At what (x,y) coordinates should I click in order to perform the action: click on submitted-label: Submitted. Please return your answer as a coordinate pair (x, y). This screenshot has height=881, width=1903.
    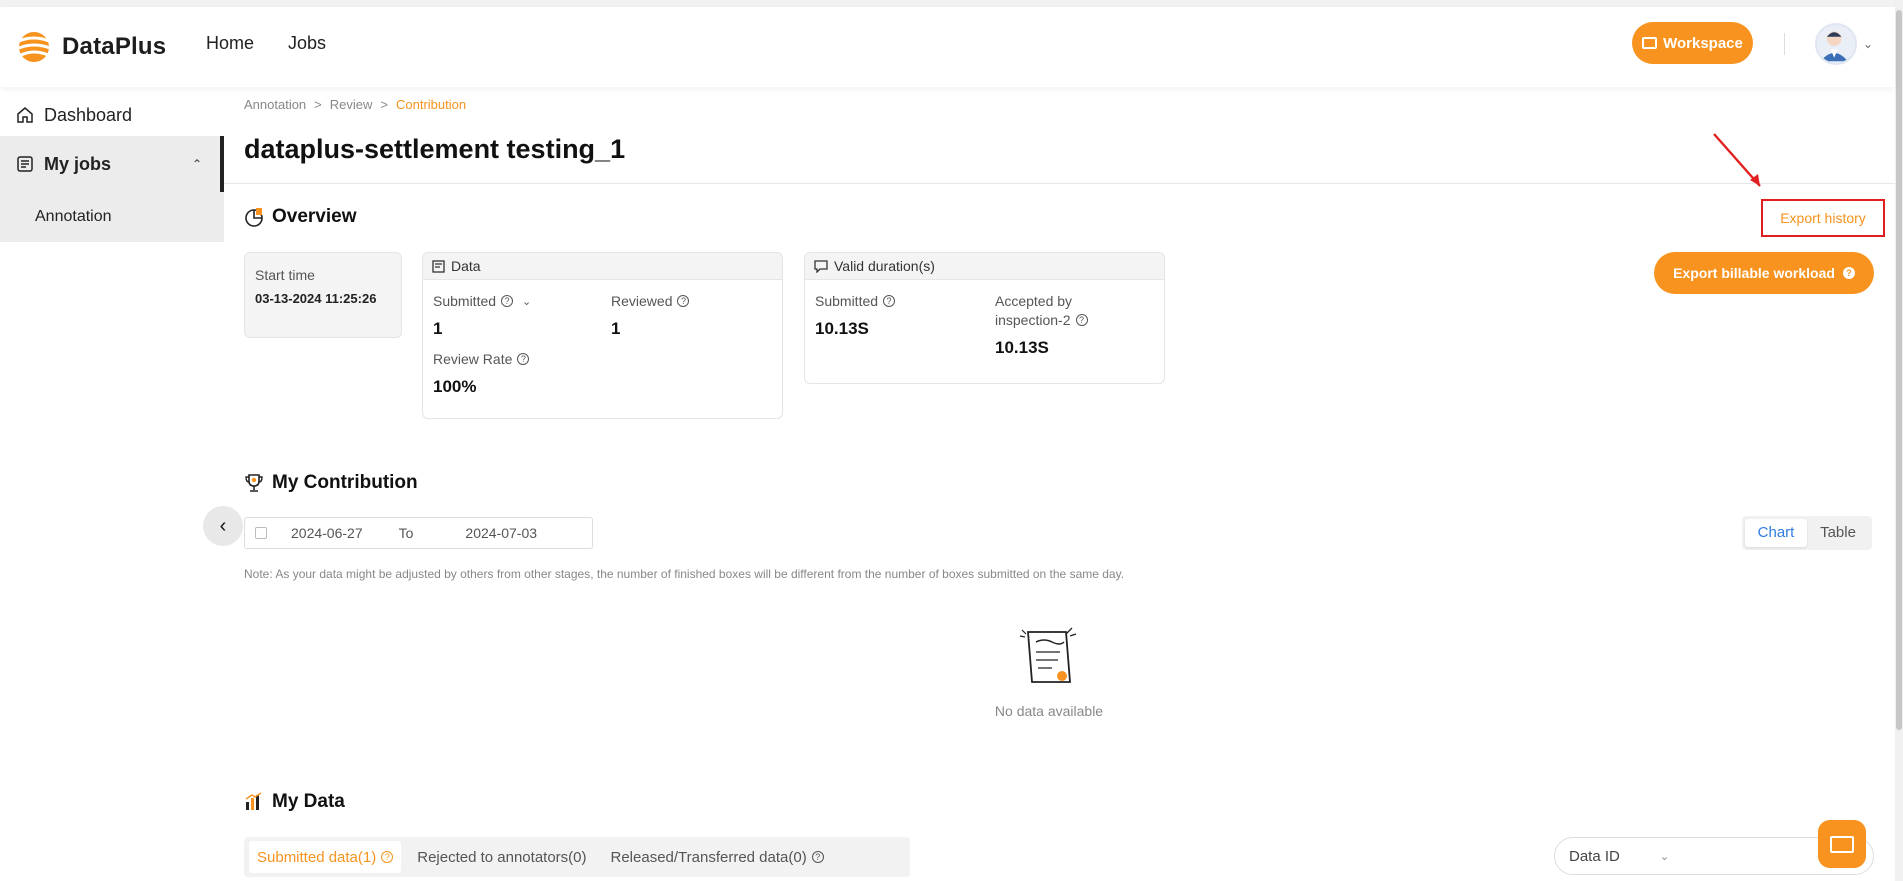
    Looking at the image, I should click on (465, 301).